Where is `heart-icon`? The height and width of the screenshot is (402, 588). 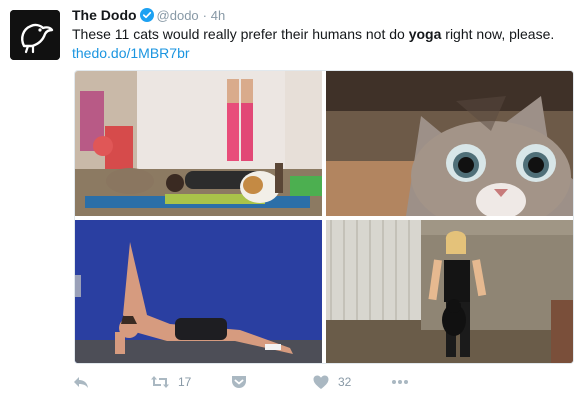 heart-icon is located at coordinates (321, 382).